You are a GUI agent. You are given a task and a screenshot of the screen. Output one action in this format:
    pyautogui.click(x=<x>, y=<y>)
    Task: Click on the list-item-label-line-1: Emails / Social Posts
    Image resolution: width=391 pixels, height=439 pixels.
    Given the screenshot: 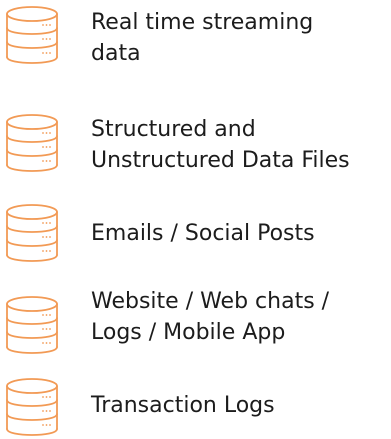 What is the action you would take?
    pyautogui.click(x=203, y=233)
    